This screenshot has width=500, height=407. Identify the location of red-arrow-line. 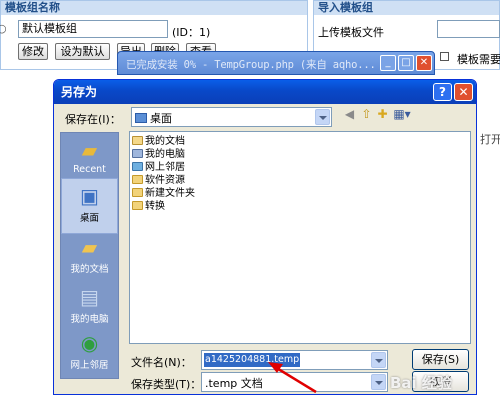
(295, 379).